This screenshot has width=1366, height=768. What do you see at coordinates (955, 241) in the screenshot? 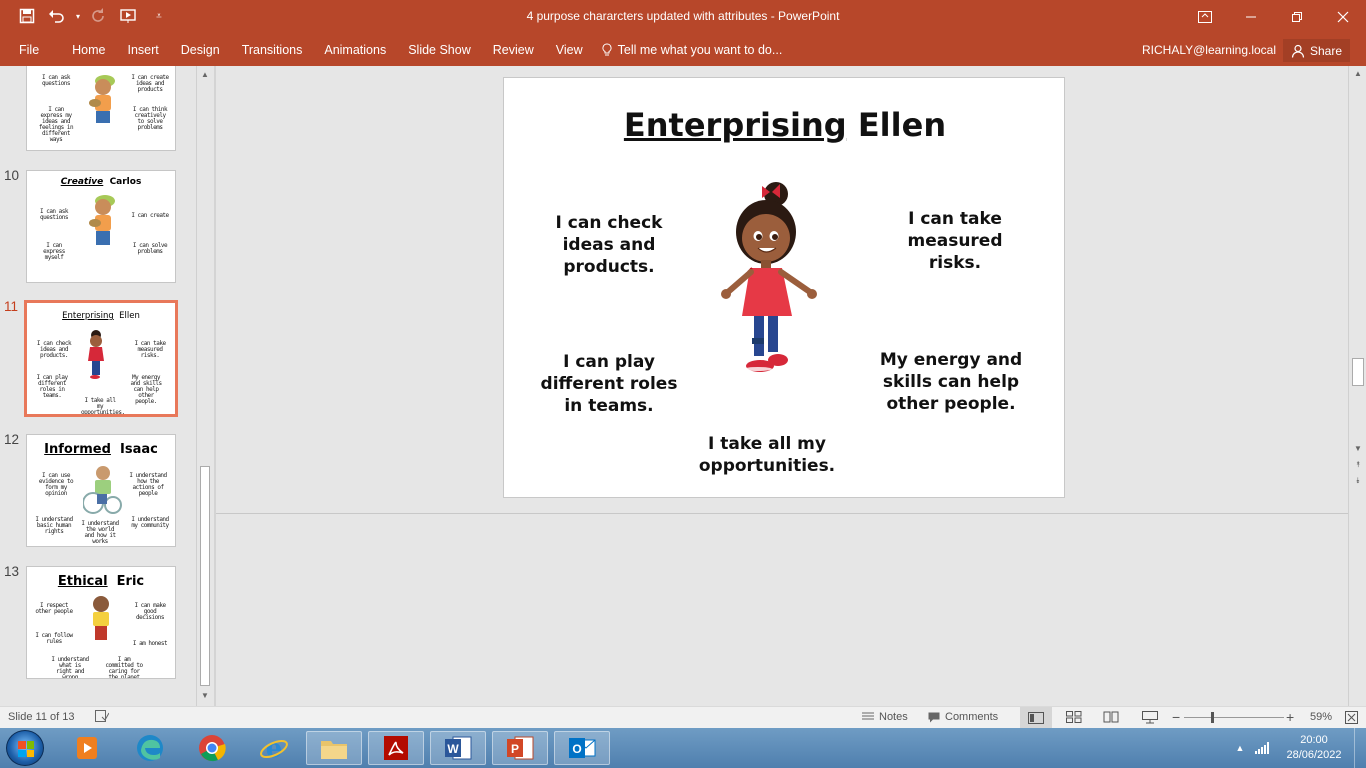
I see `text-top-right: I can take measured risks.` at bounding box center [955, 241].